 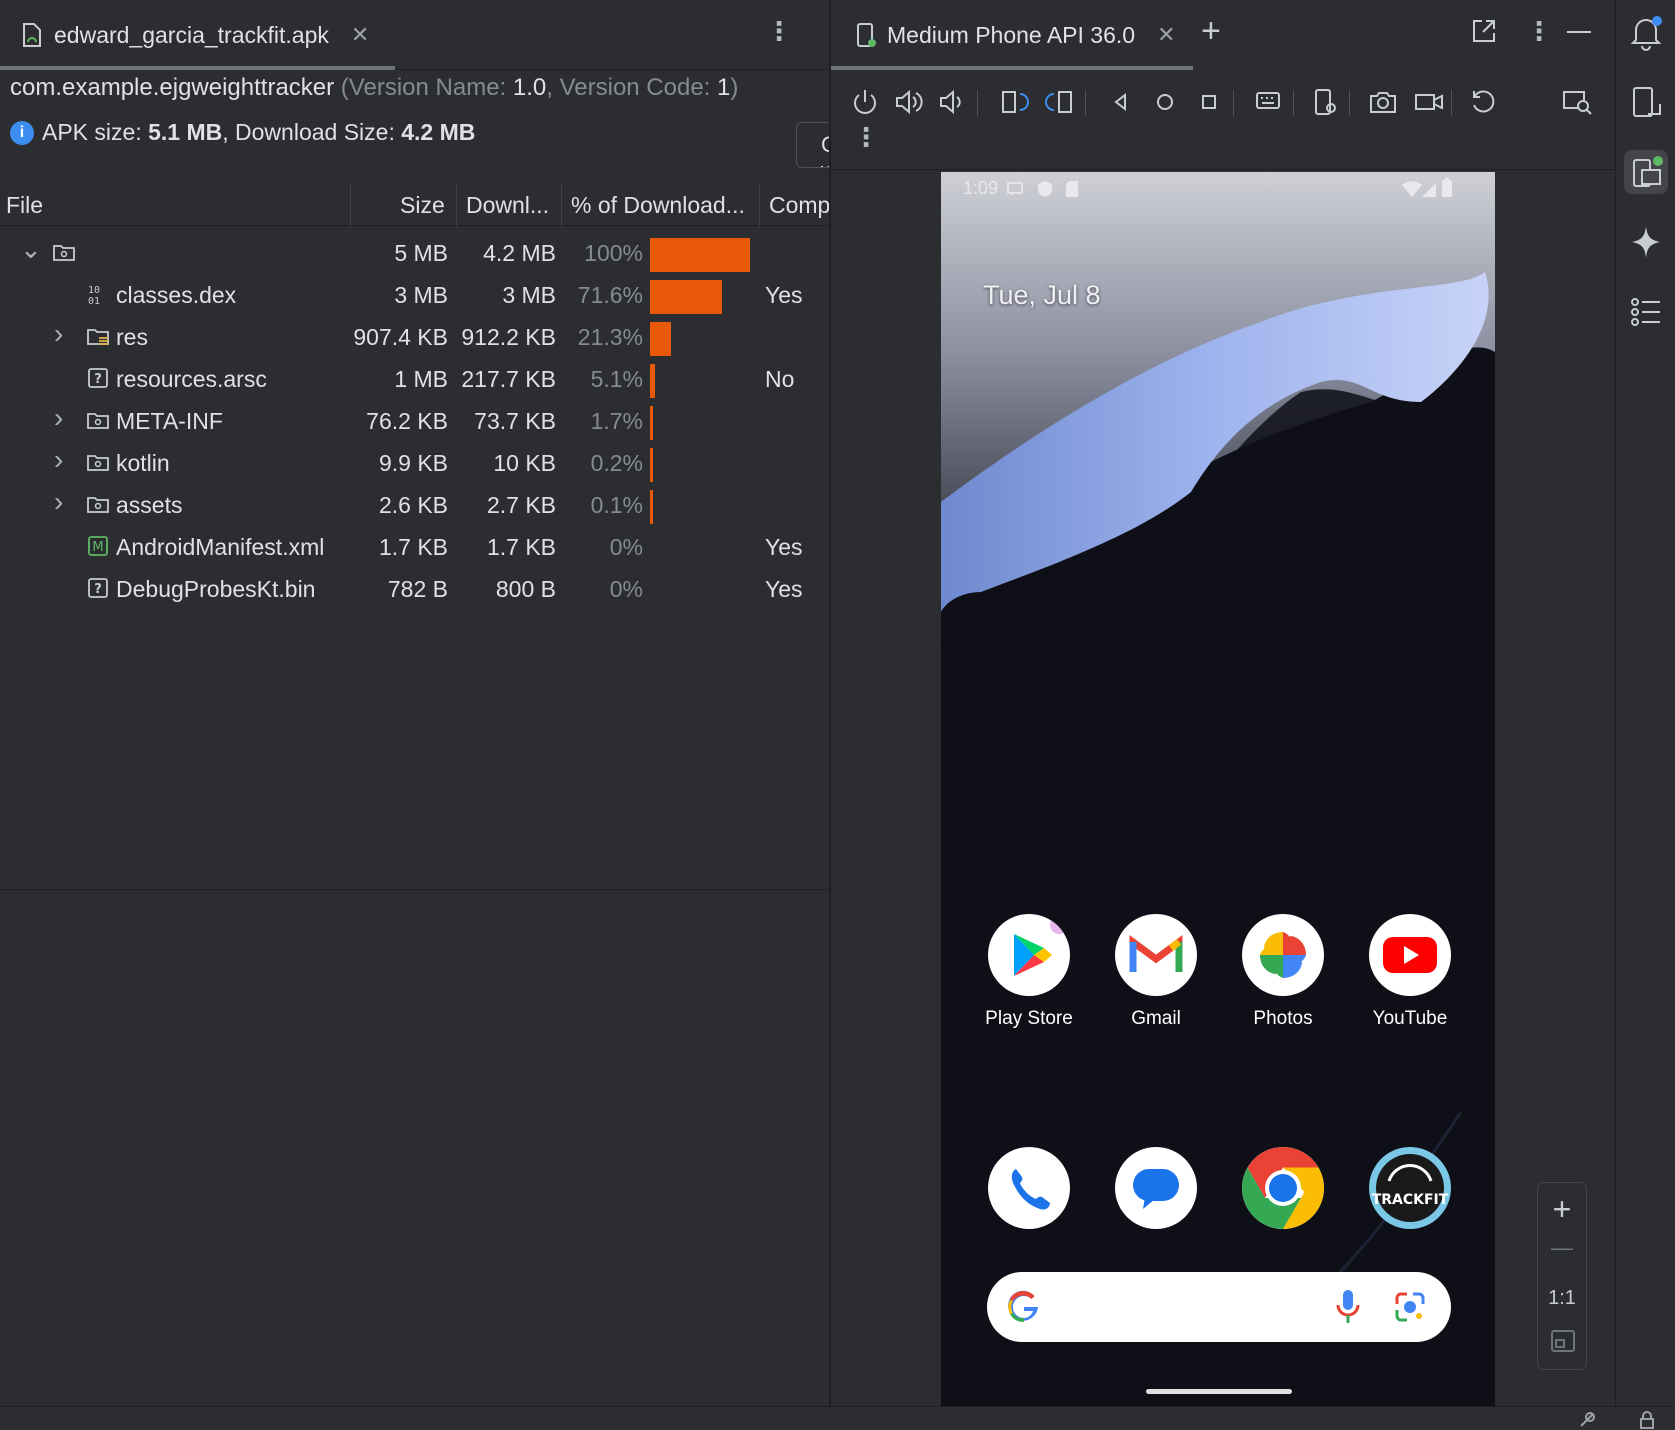 What do you see at coordinates (143, 463) in the screenshot?
I see `file-name: kotlin` at bounding box center [143, 463].